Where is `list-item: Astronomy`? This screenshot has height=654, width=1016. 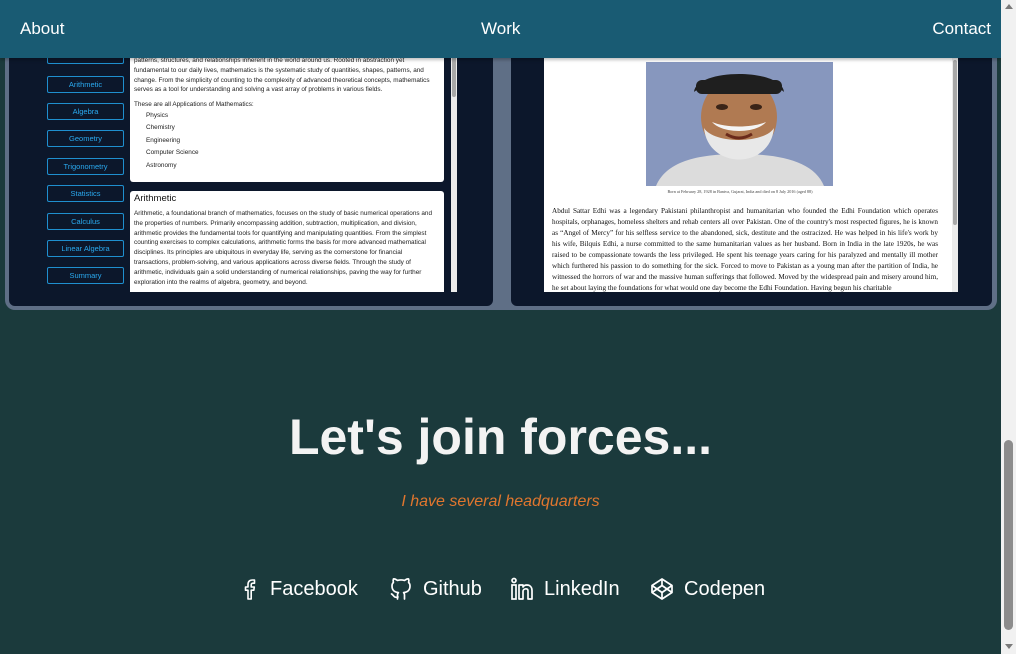 list-item: Astronomy is located at coordinates (161, 165).